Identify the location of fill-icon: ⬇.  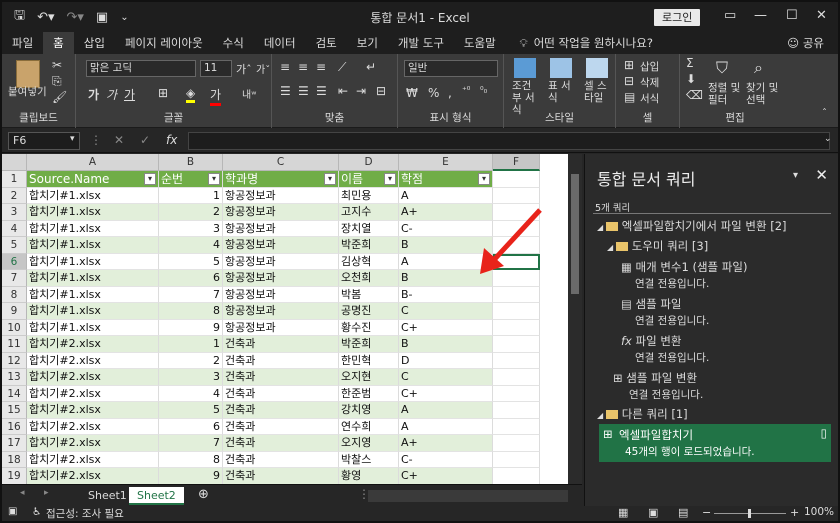
(691, 79).